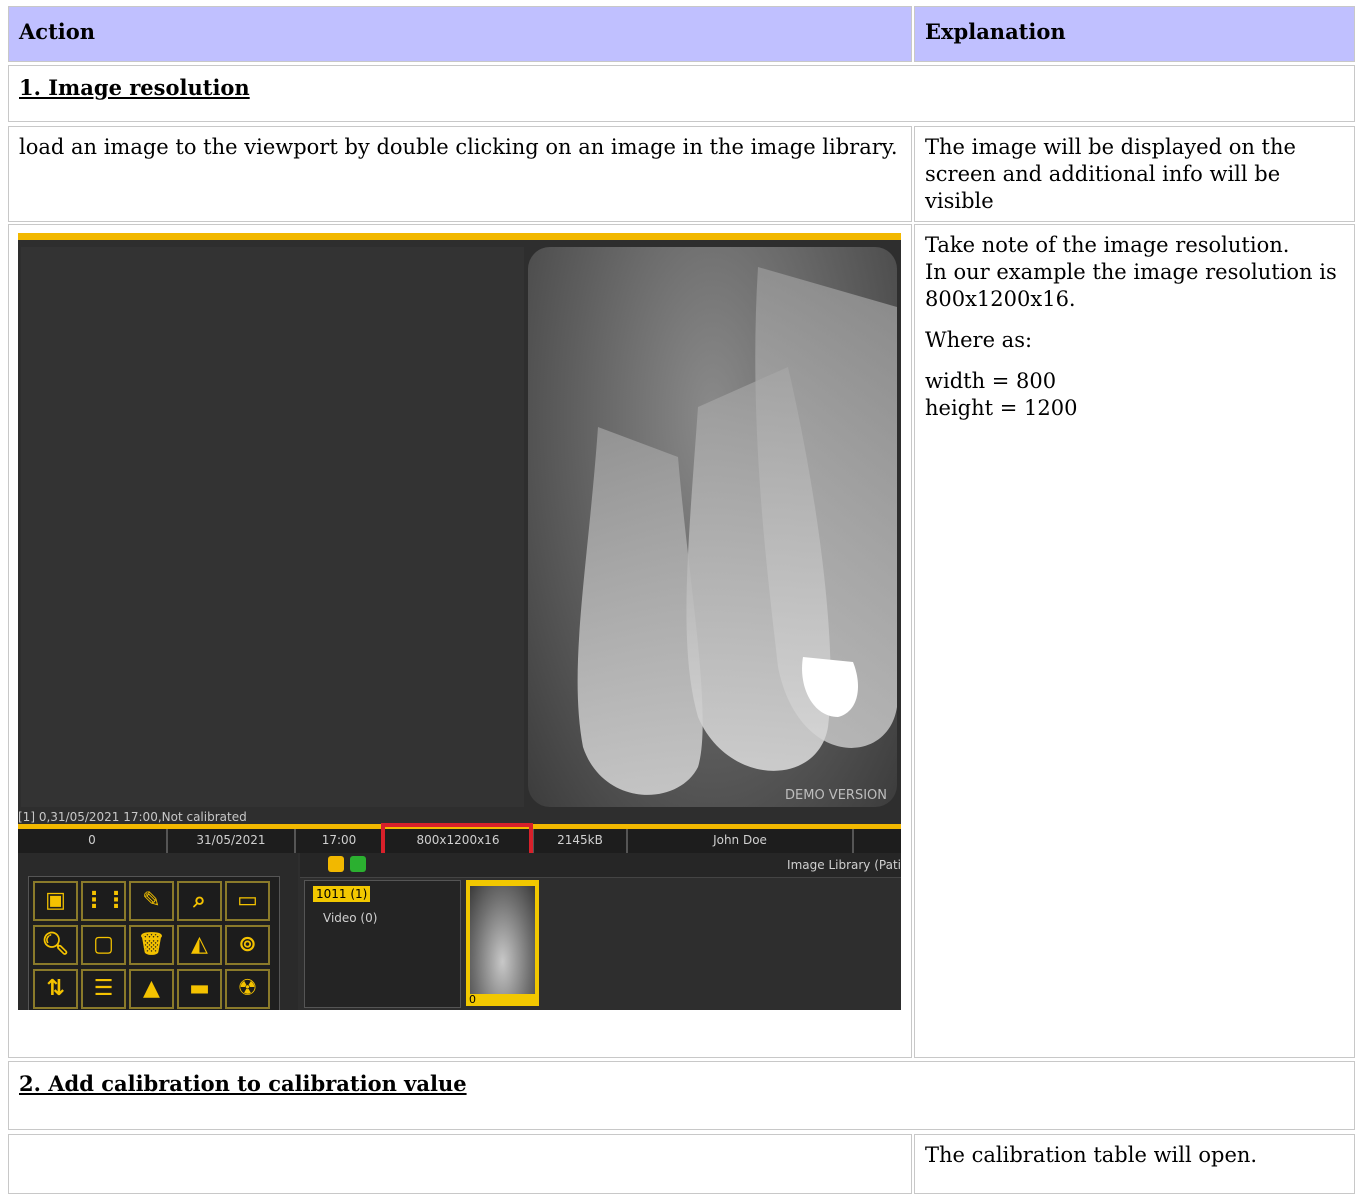  What do you see at coordinates (199, 989) in the screenshot?
I see `print-icon: ▬` at bounding box center [199, 989].